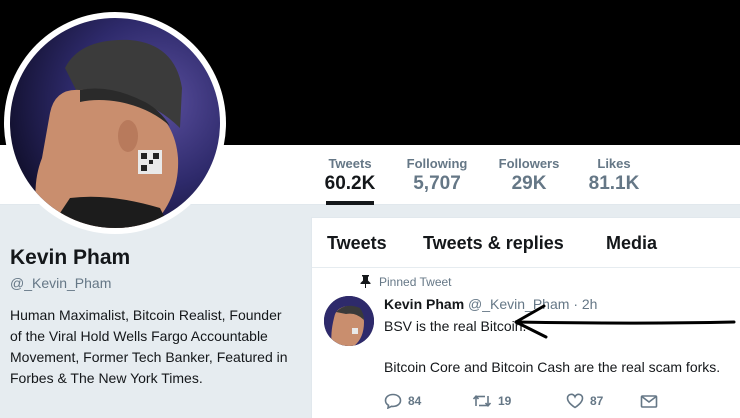  I want to click on stat-tweets: Tweets 60.2K, so click(350, 175).